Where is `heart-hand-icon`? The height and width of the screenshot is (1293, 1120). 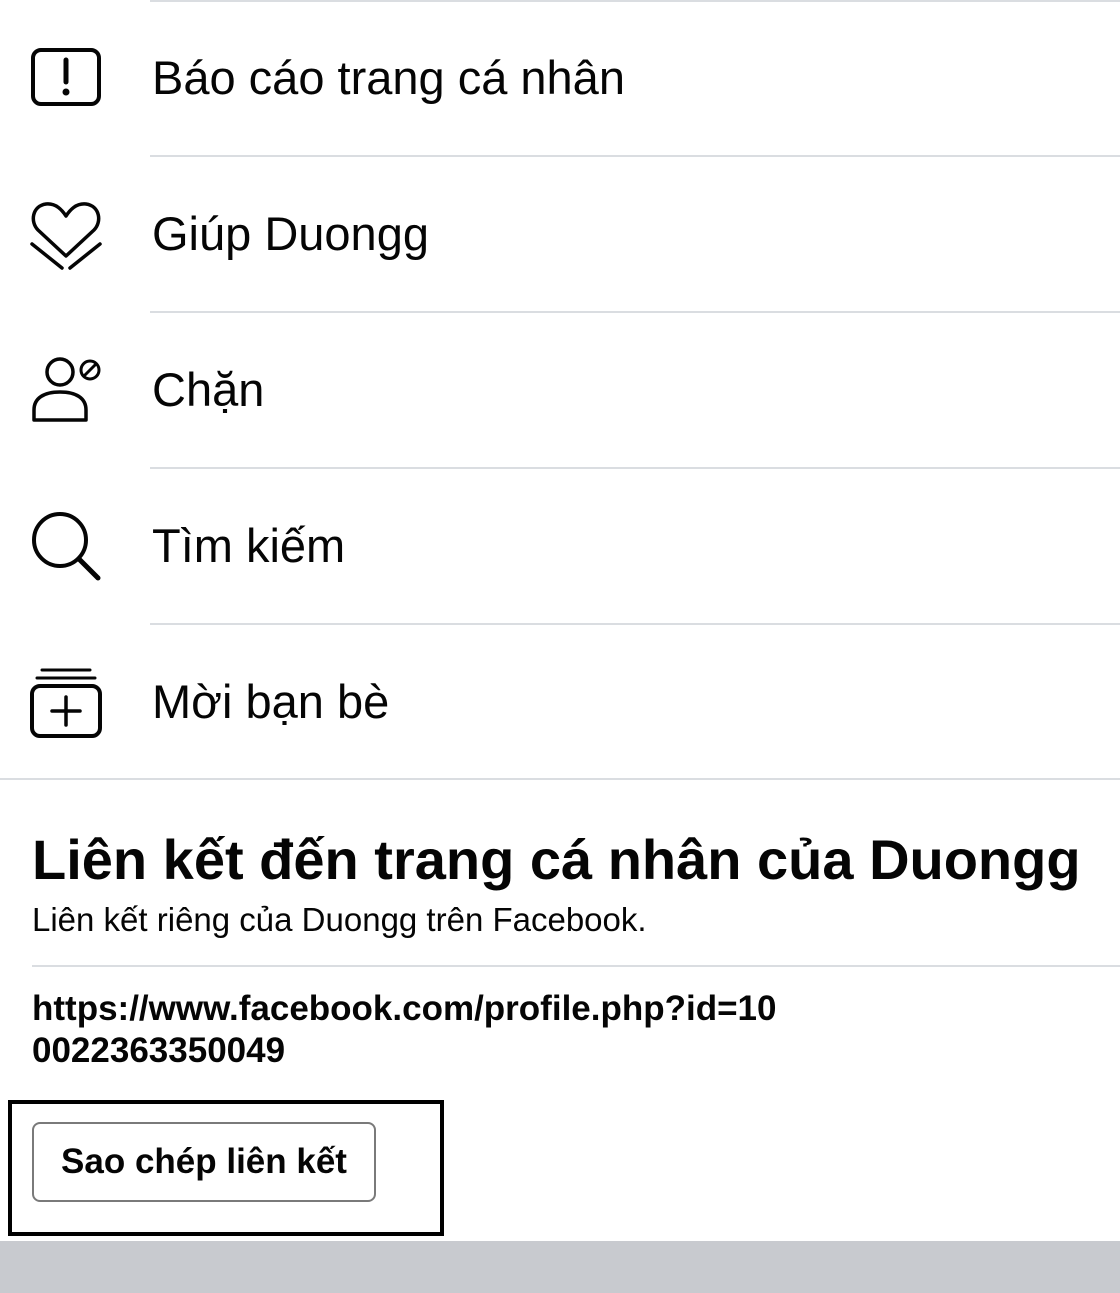 heart-hand-icon is located at coordinates (66, 234).